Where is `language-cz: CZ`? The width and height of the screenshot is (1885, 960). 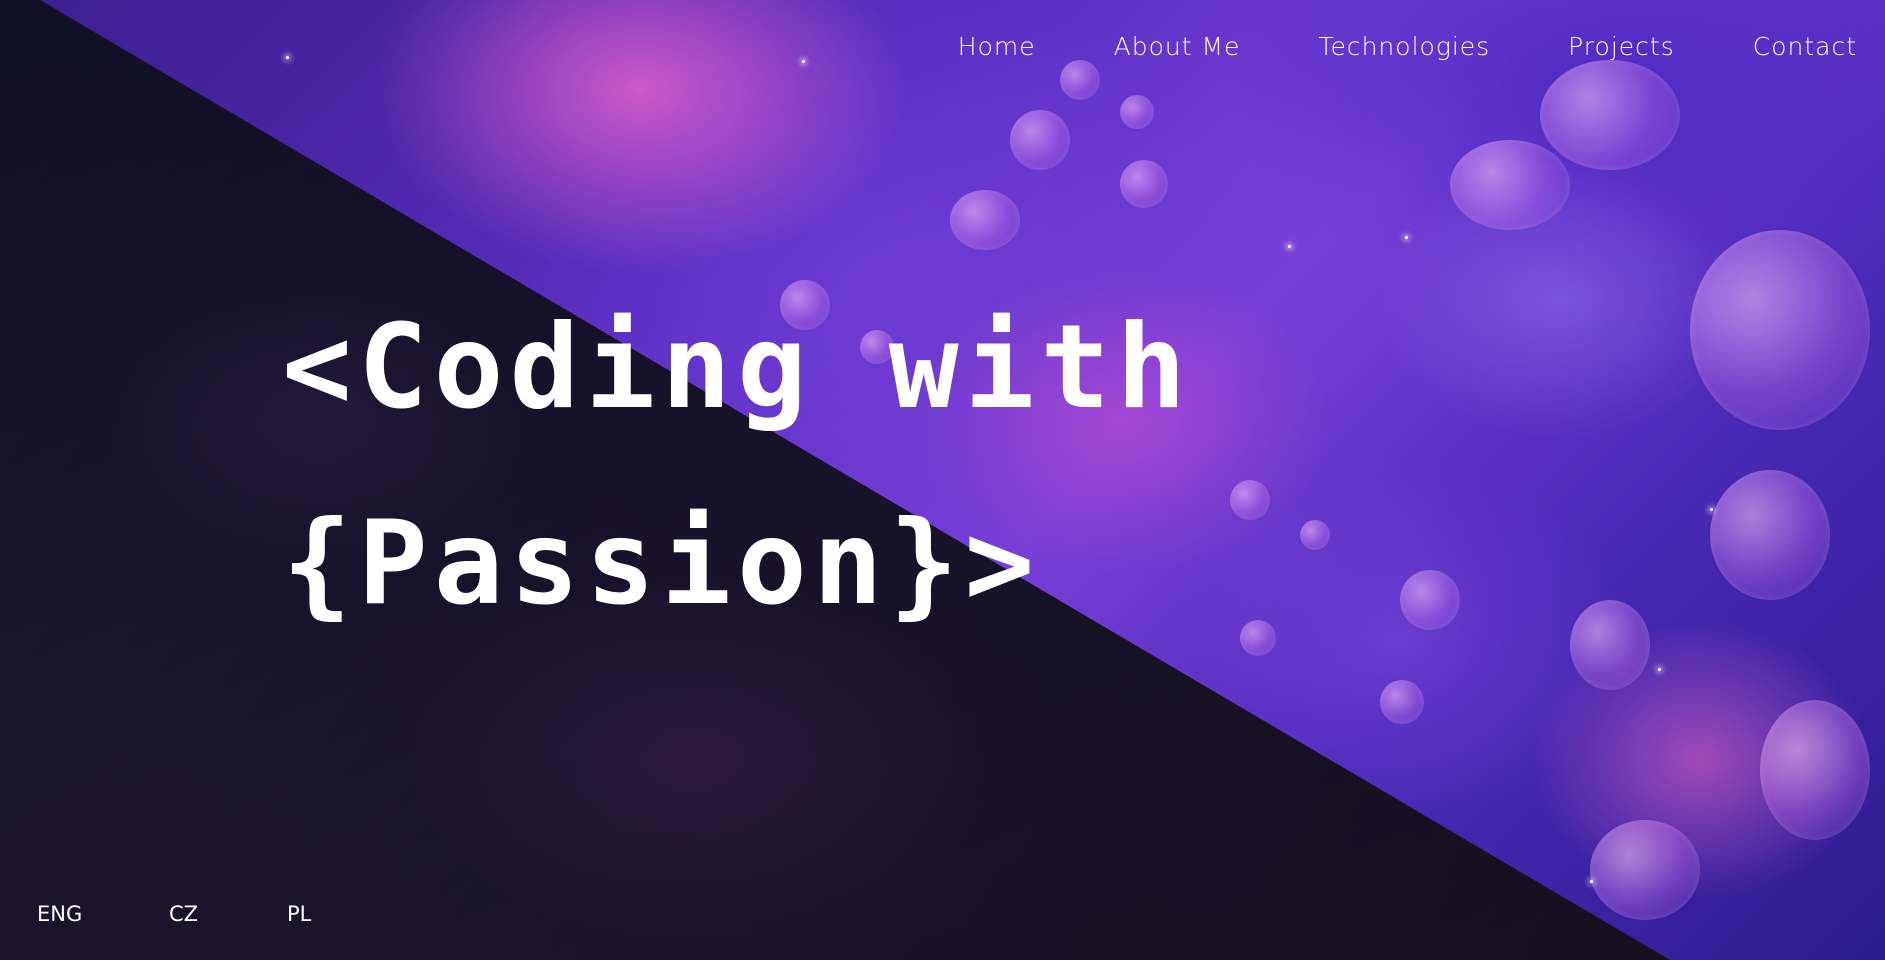
language-cz: CZ is located at coordinates (228, 914).